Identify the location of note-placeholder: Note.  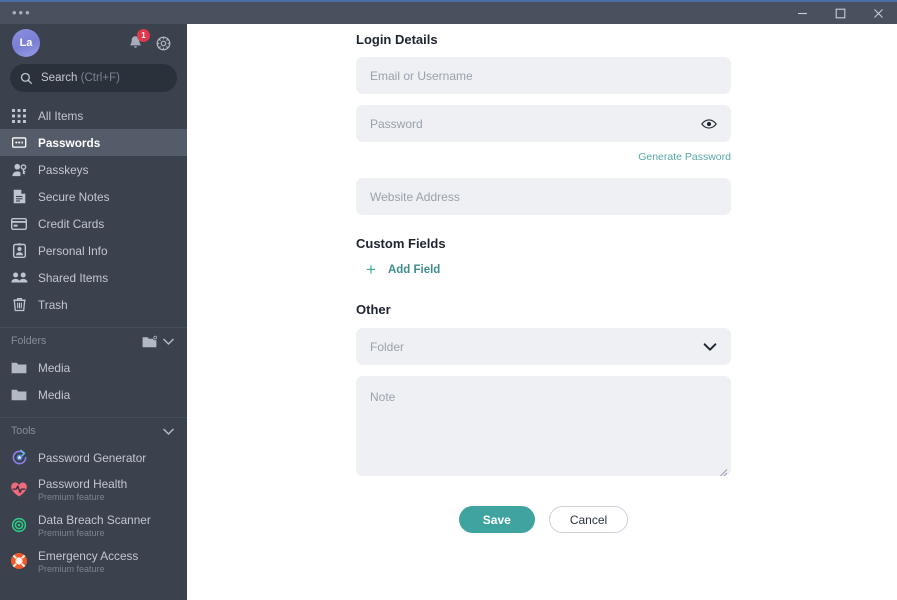
(383, 397).